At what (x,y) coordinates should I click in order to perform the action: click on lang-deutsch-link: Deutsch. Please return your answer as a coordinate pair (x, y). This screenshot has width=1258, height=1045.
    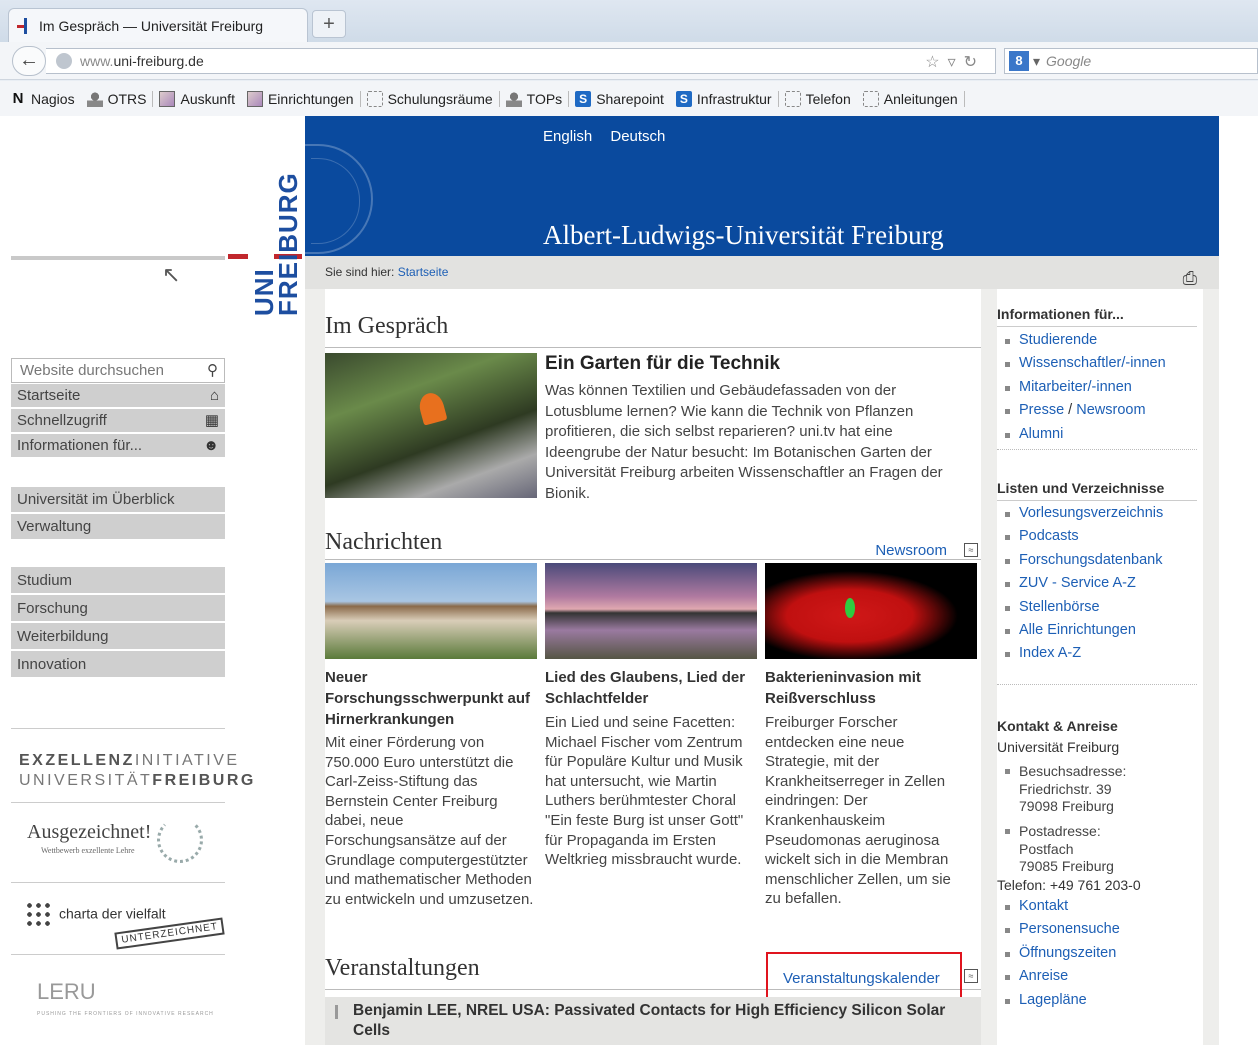
    Looking at the image, I should click on (637, 136).